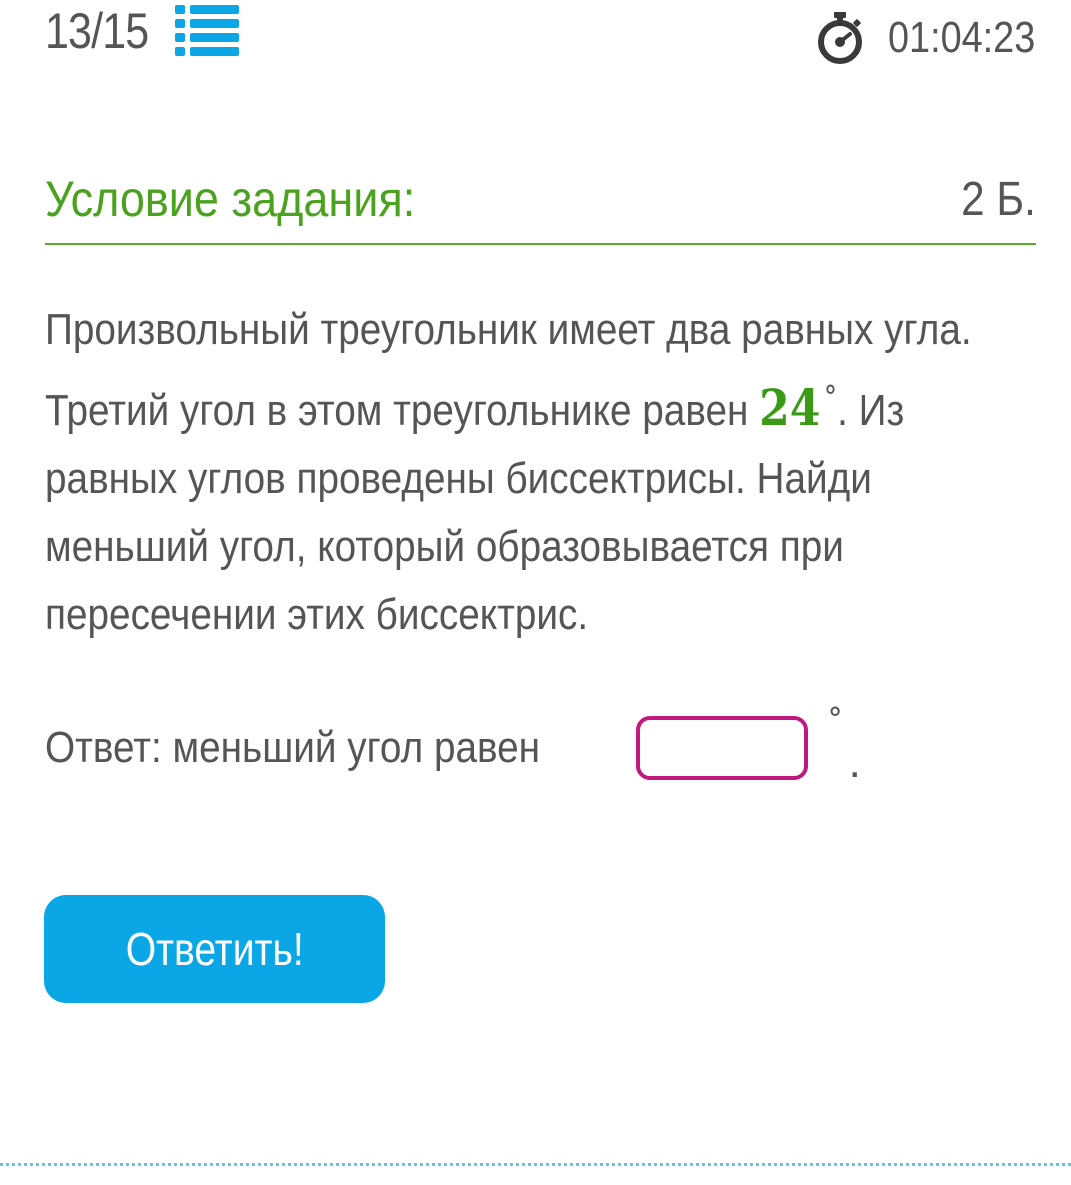 The width and height of the screenshot is (1071, 1185). I want to click on task-header: Условие задания: 2 Б., so click(540, 200).